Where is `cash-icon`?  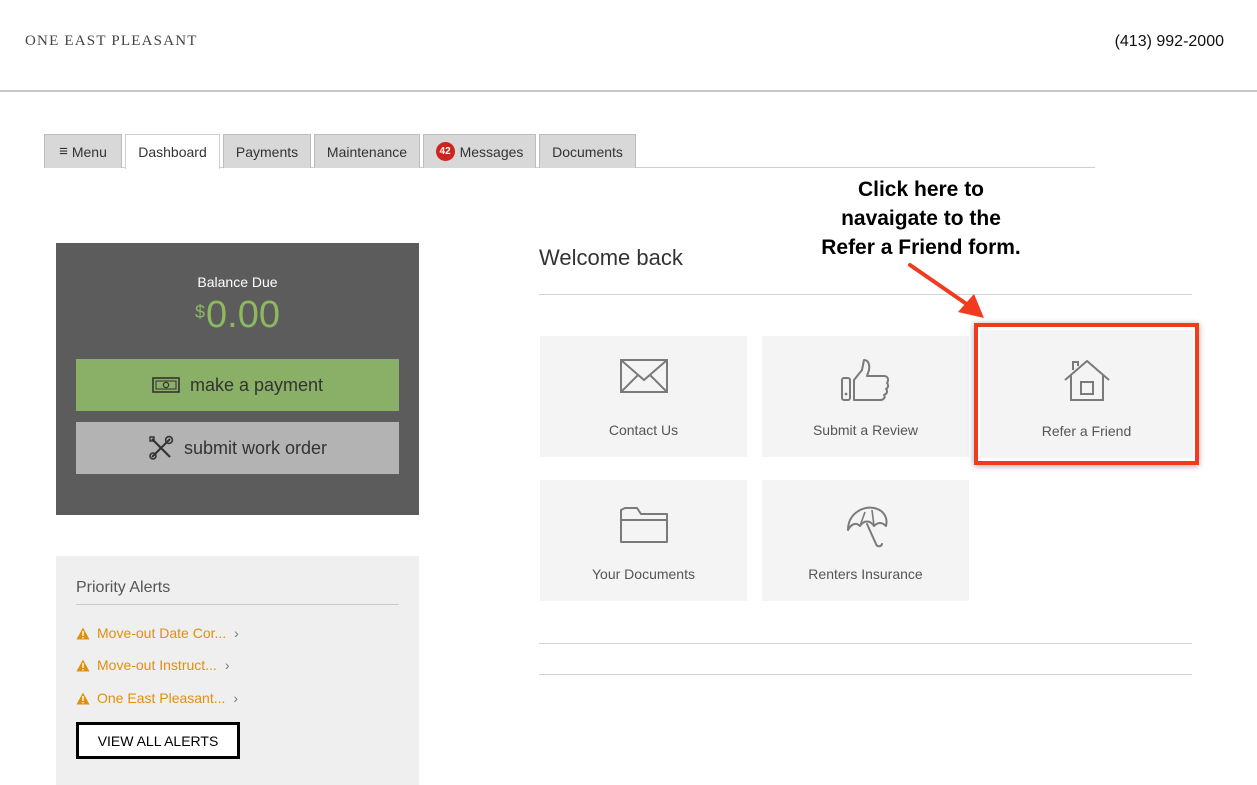 cash-icon is located at coordinates (166, 385).